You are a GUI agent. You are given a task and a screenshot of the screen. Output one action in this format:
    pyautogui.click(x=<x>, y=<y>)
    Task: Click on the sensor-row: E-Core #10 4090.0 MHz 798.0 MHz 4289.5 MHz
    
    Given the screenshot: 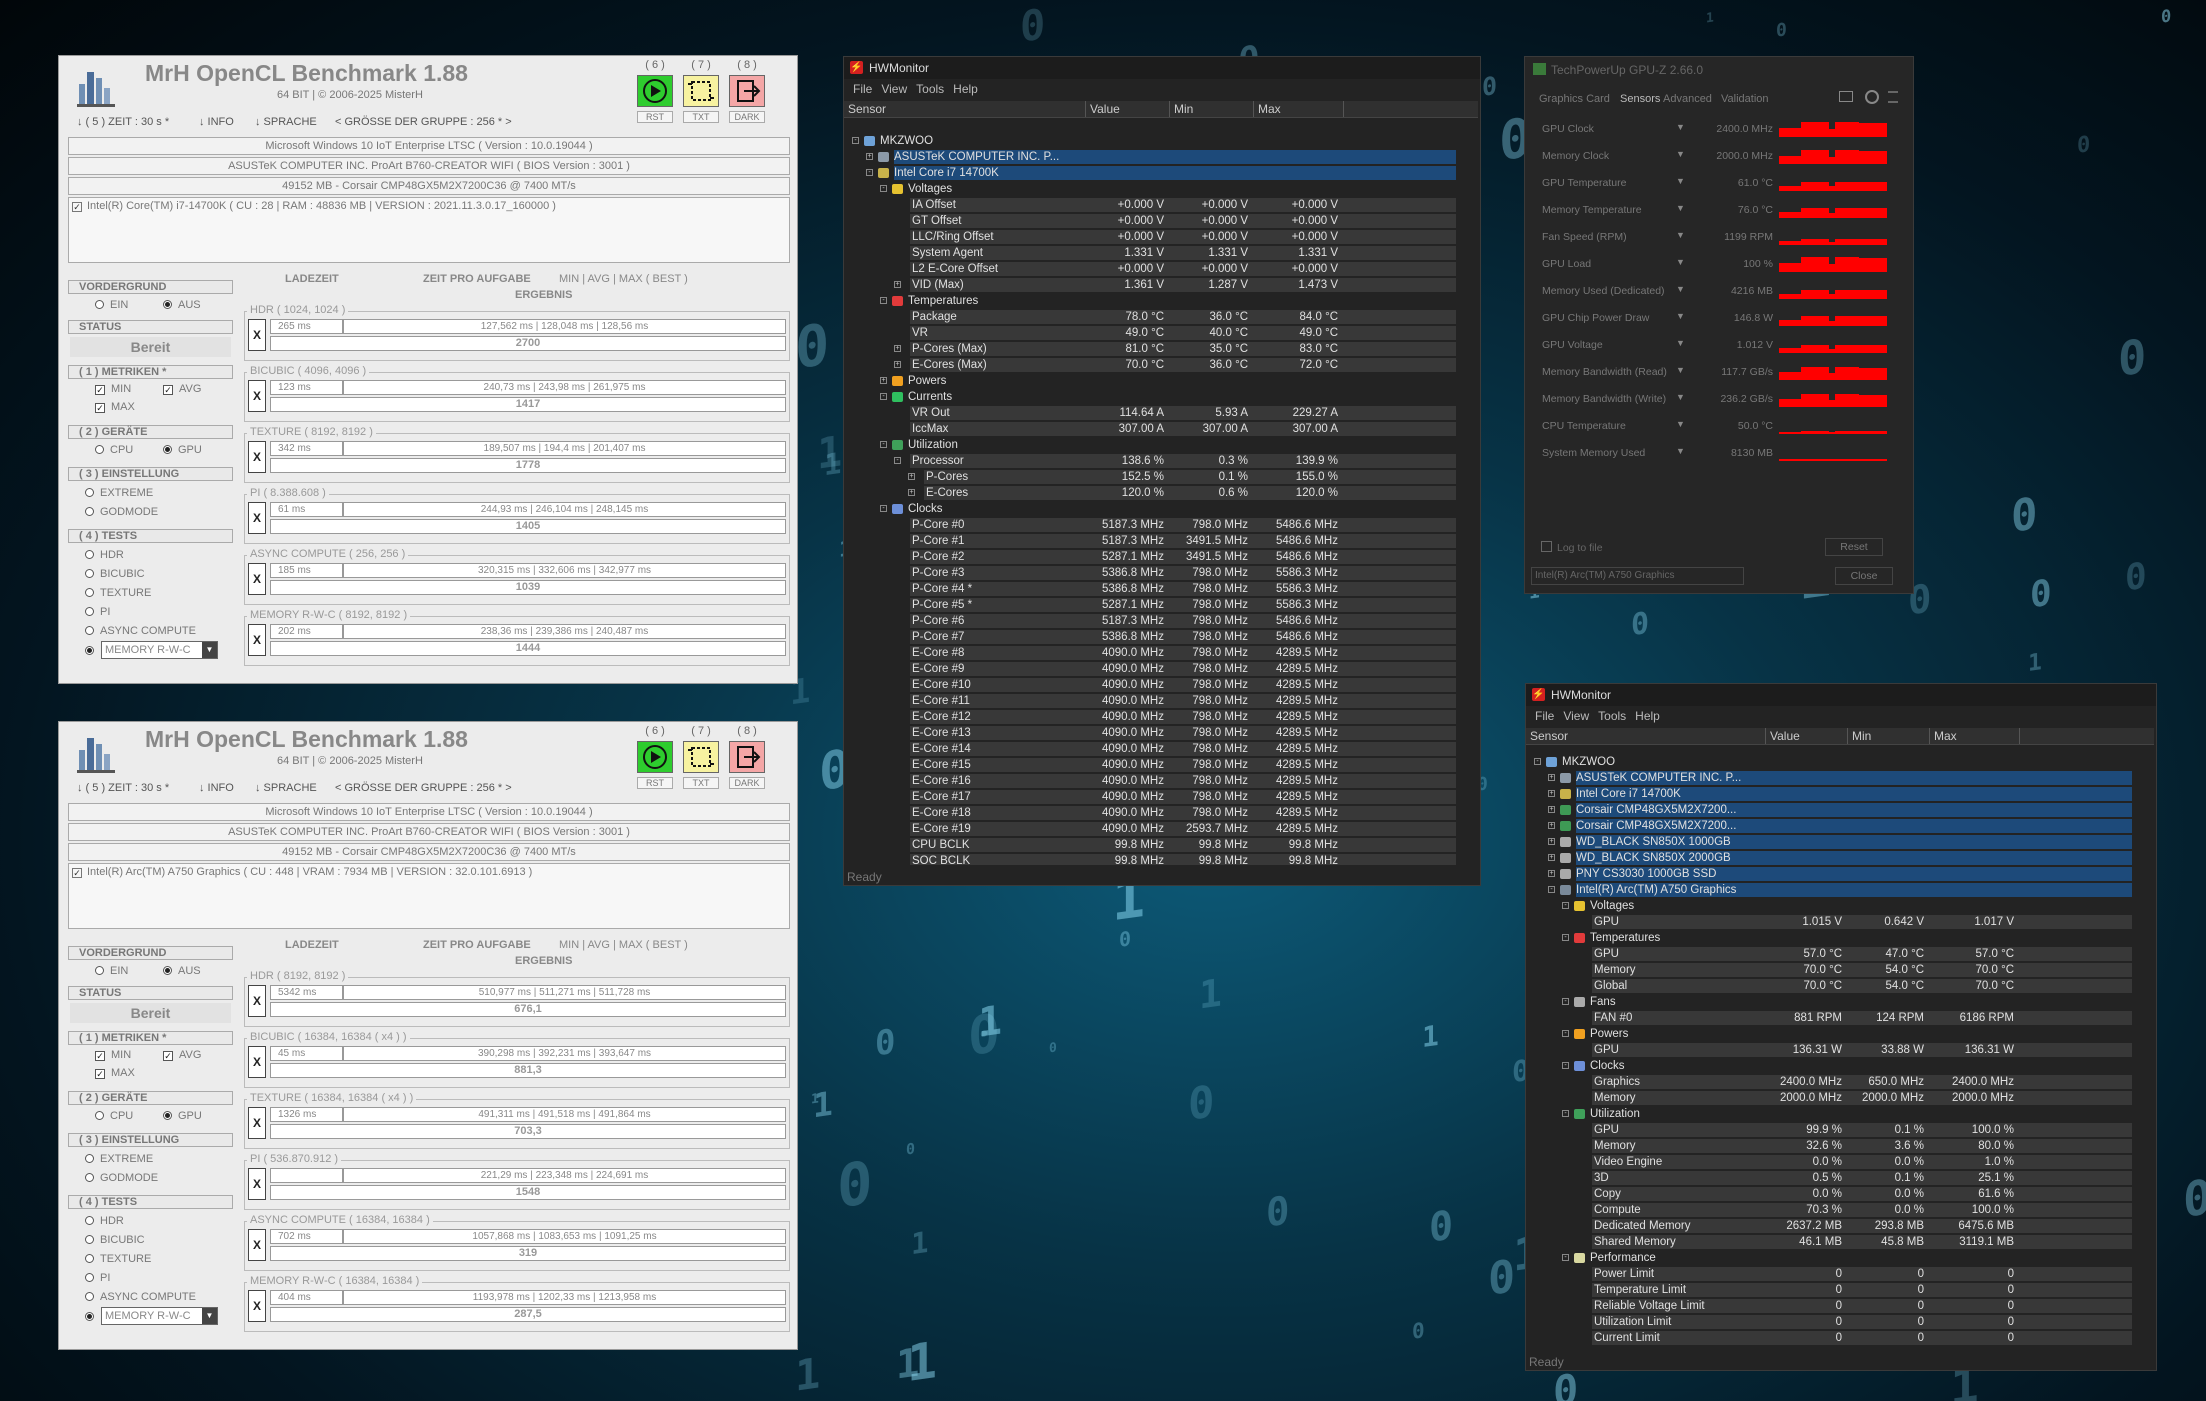 What is the action you would take?
    pyautogui.click(x=1155, y=685)
    